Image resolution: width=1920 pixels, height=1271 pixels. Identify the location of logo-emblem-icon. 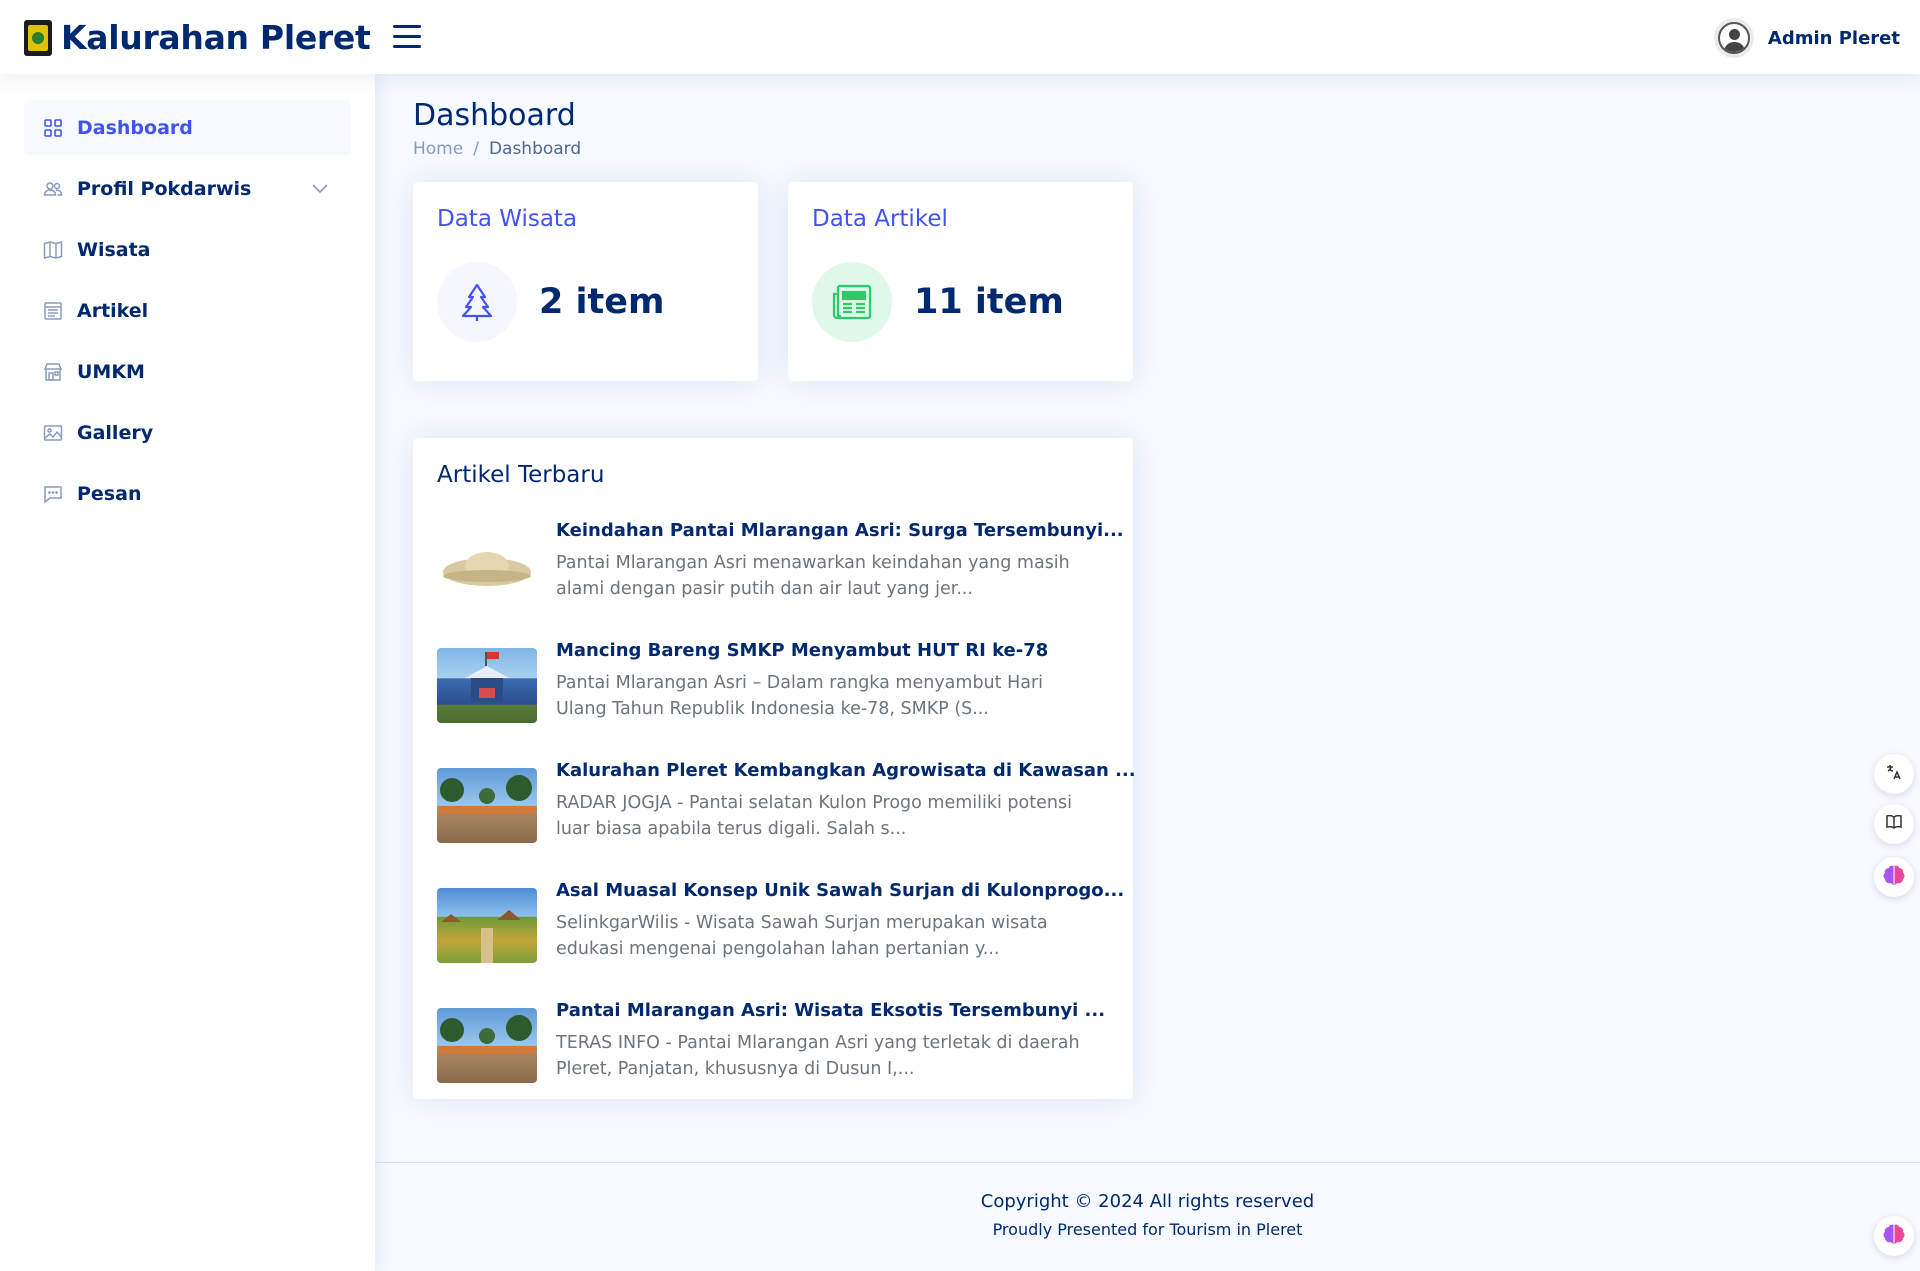
(38, 37).